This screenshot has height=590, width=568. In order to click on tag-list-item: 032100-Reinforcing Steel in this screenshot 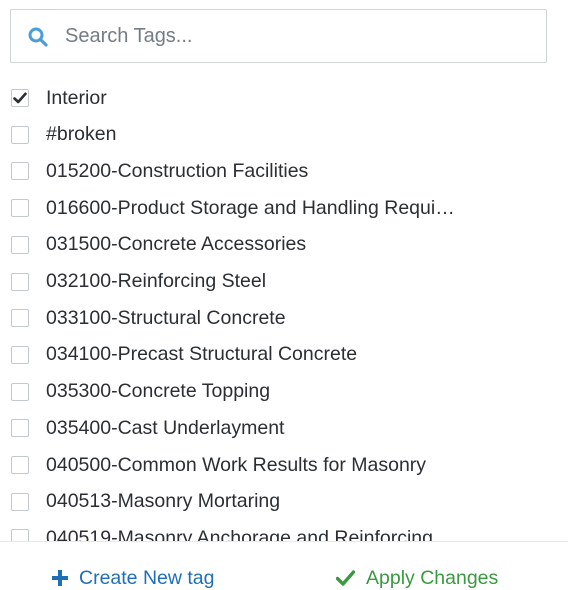, I will do `click(284, 282)`.